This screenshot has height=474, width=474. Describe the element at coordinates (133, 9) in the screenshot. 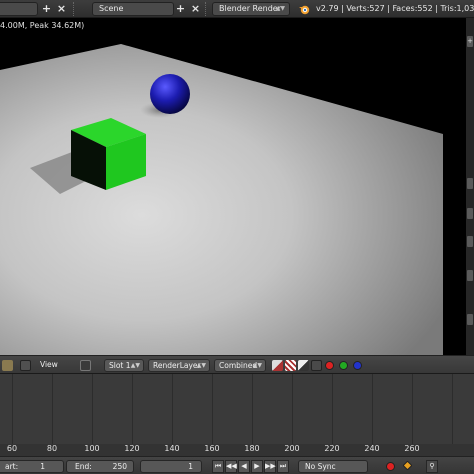

I see `scene-selector: Scene` at that location.